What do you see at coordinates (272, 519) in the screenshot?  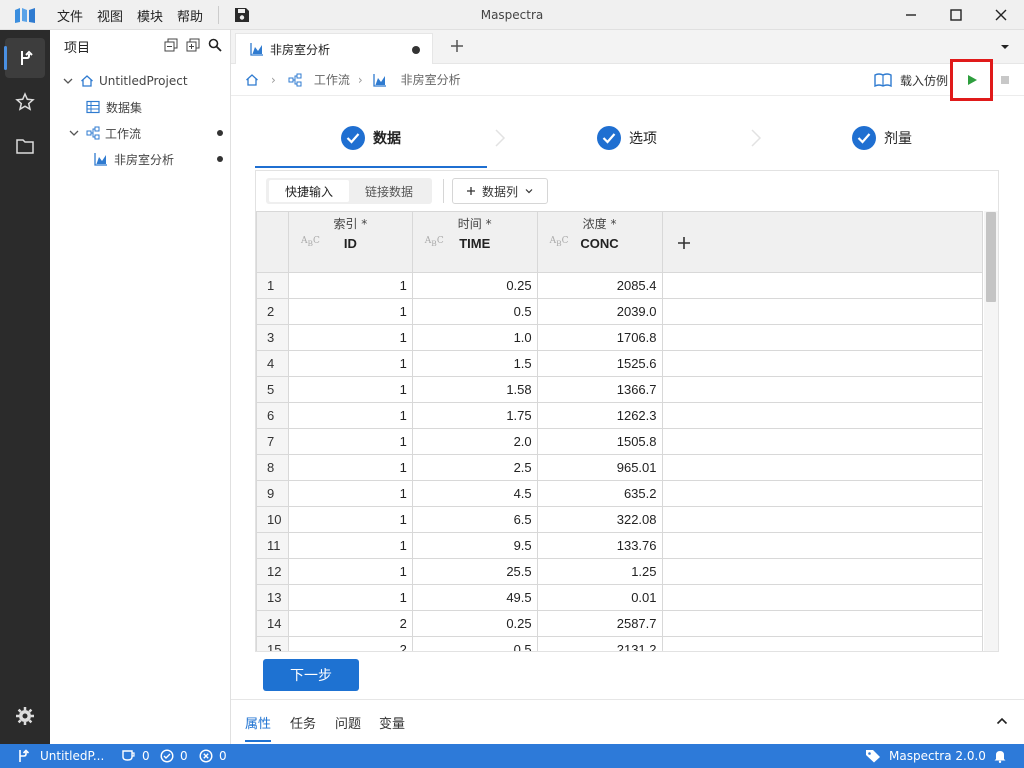 I see `row-number: 10` at bounding box center [272, 519].